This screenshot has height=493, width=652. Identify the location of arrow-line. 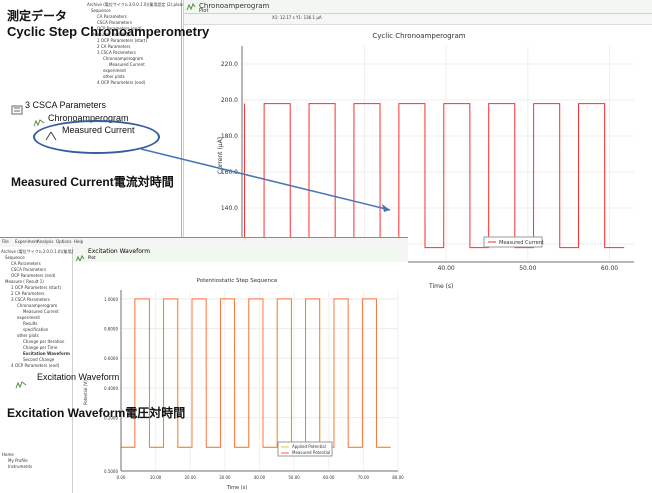
(265, 179).